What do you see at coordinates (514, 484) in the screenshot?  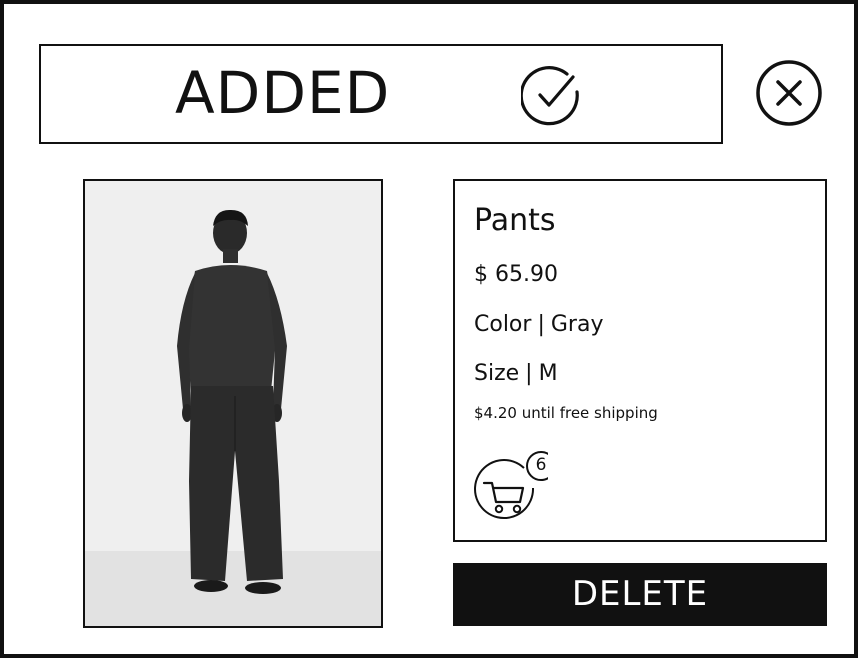 I see `cart-button: 6` at bounding box center [514, 484].